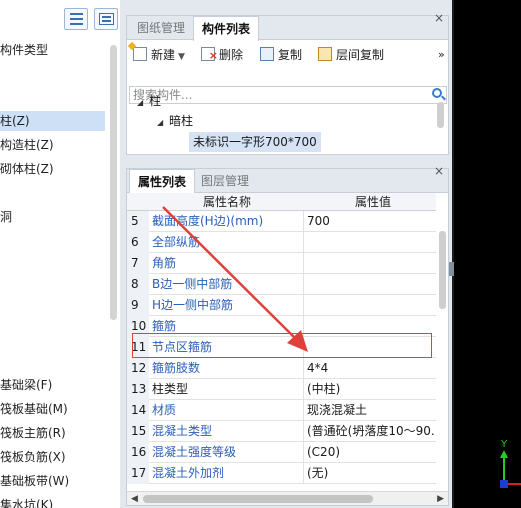 This screenshot has width=521, height=508. What do you see at coordinates (138, 410) in the screenshot?
I see `row-number: 14` at bounding box center [138, 410].